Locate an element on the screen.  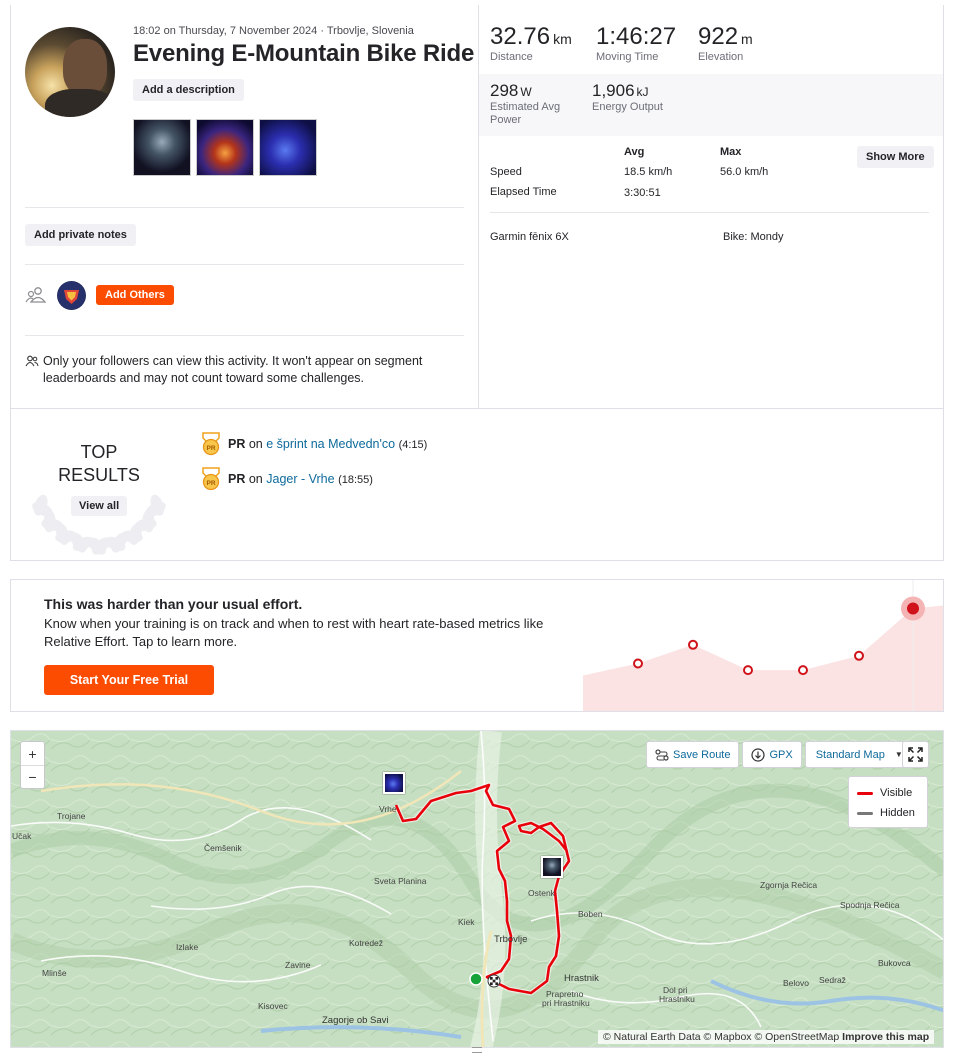
club-avatar is located at coordinates (71, 295).